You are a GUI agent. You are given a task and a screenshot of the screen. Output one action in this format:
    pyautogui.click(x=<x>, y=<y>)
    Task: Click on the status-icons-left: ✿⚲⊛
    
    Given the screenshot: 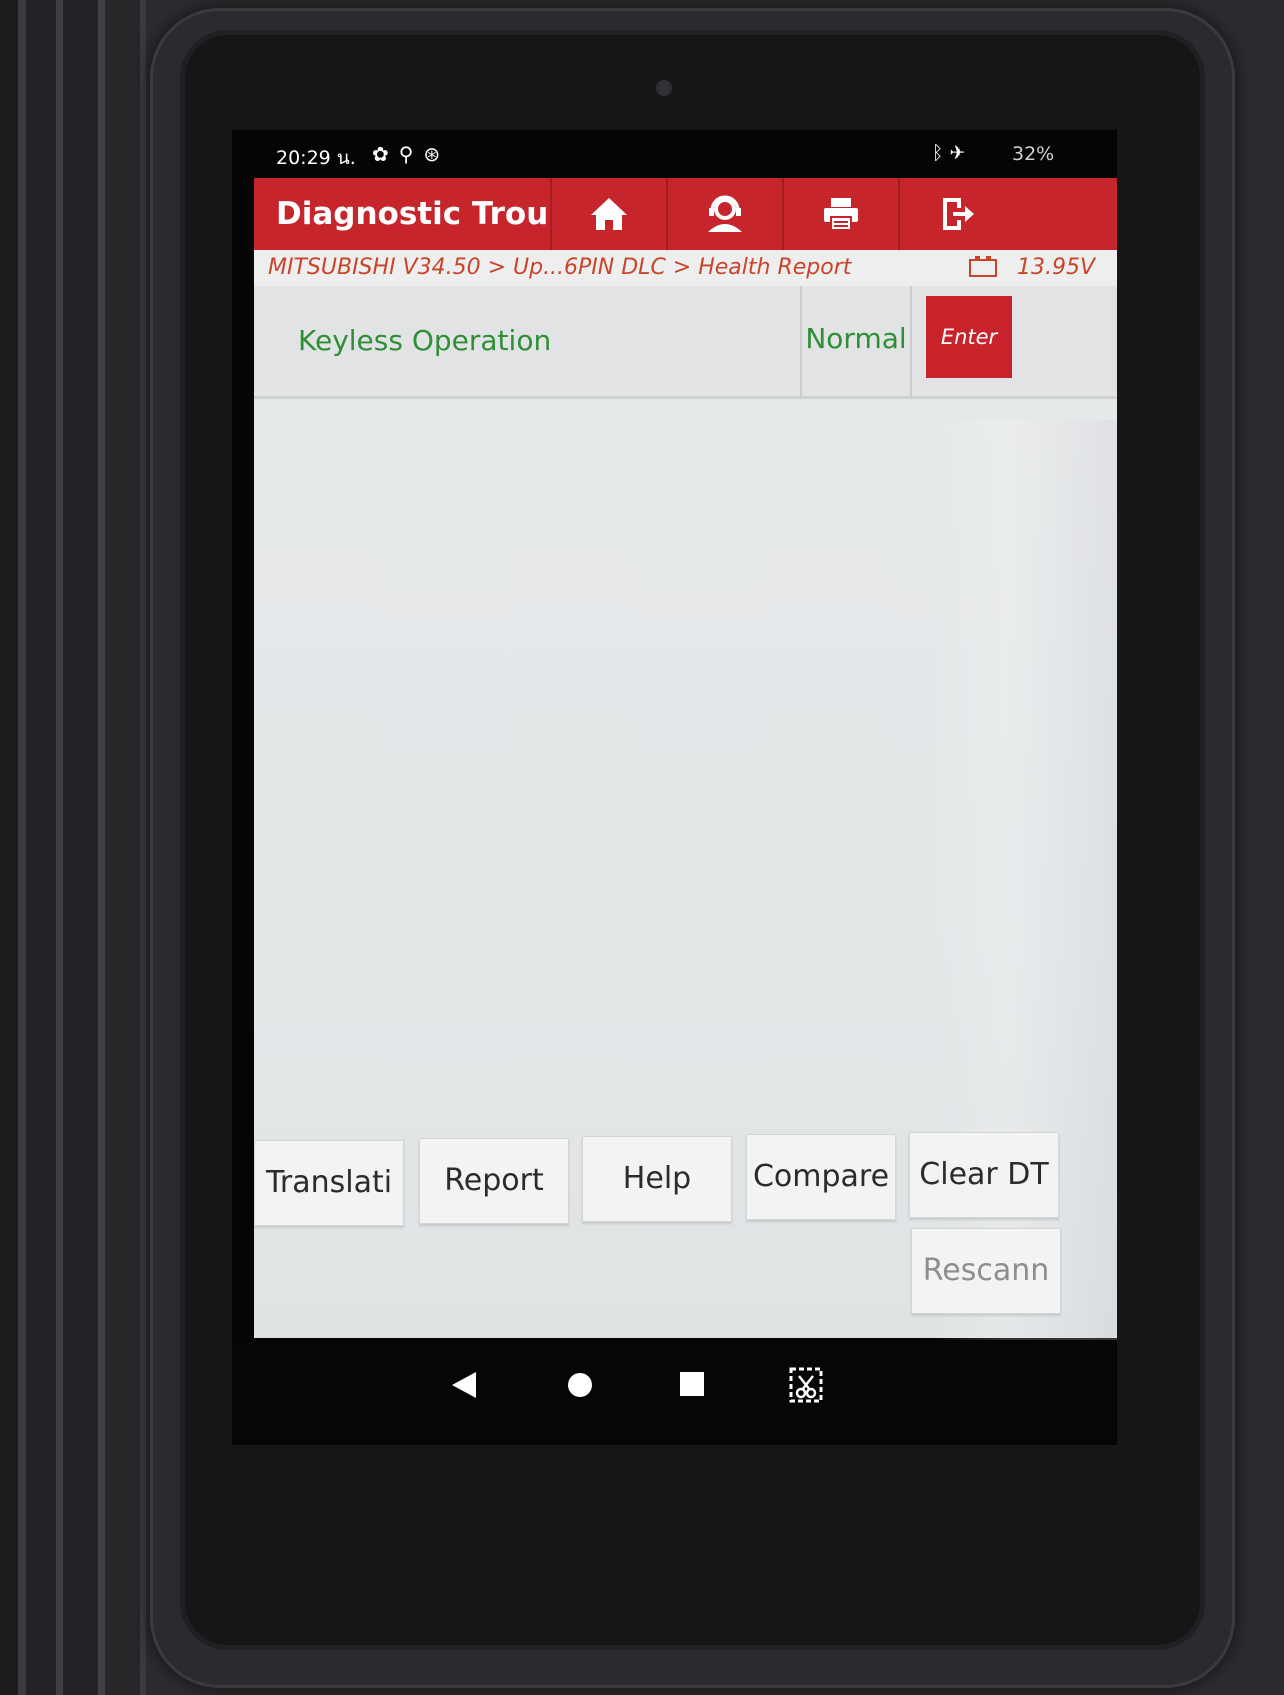 What is the action you would take?
    pyautogui.click(x=411, y=154)
    